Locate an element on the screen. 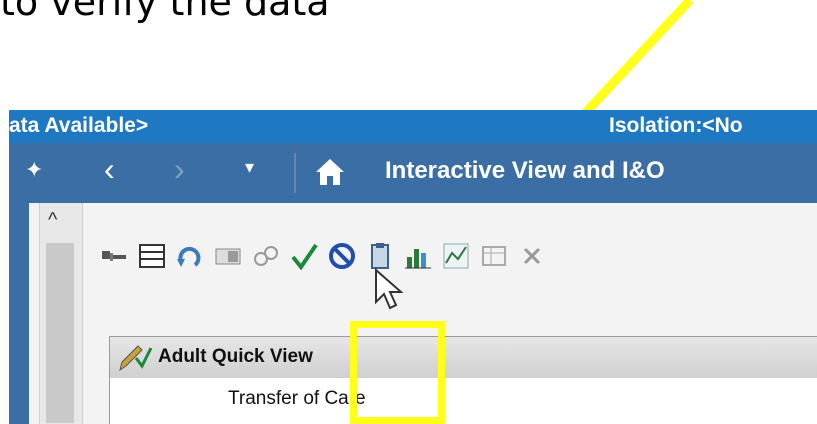 The image size is (817, 424). home-icon is located at coordinates (330, 174).